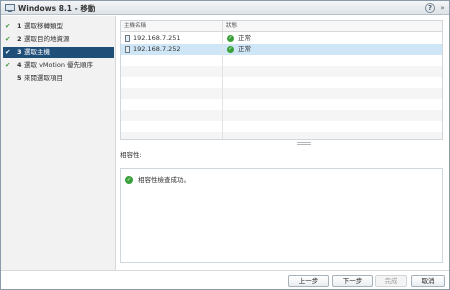  What do you see at coordinates (157, 49) in the screenshot?
I see `host-name: 192.168.7.252` at bounding box center [157, 49].